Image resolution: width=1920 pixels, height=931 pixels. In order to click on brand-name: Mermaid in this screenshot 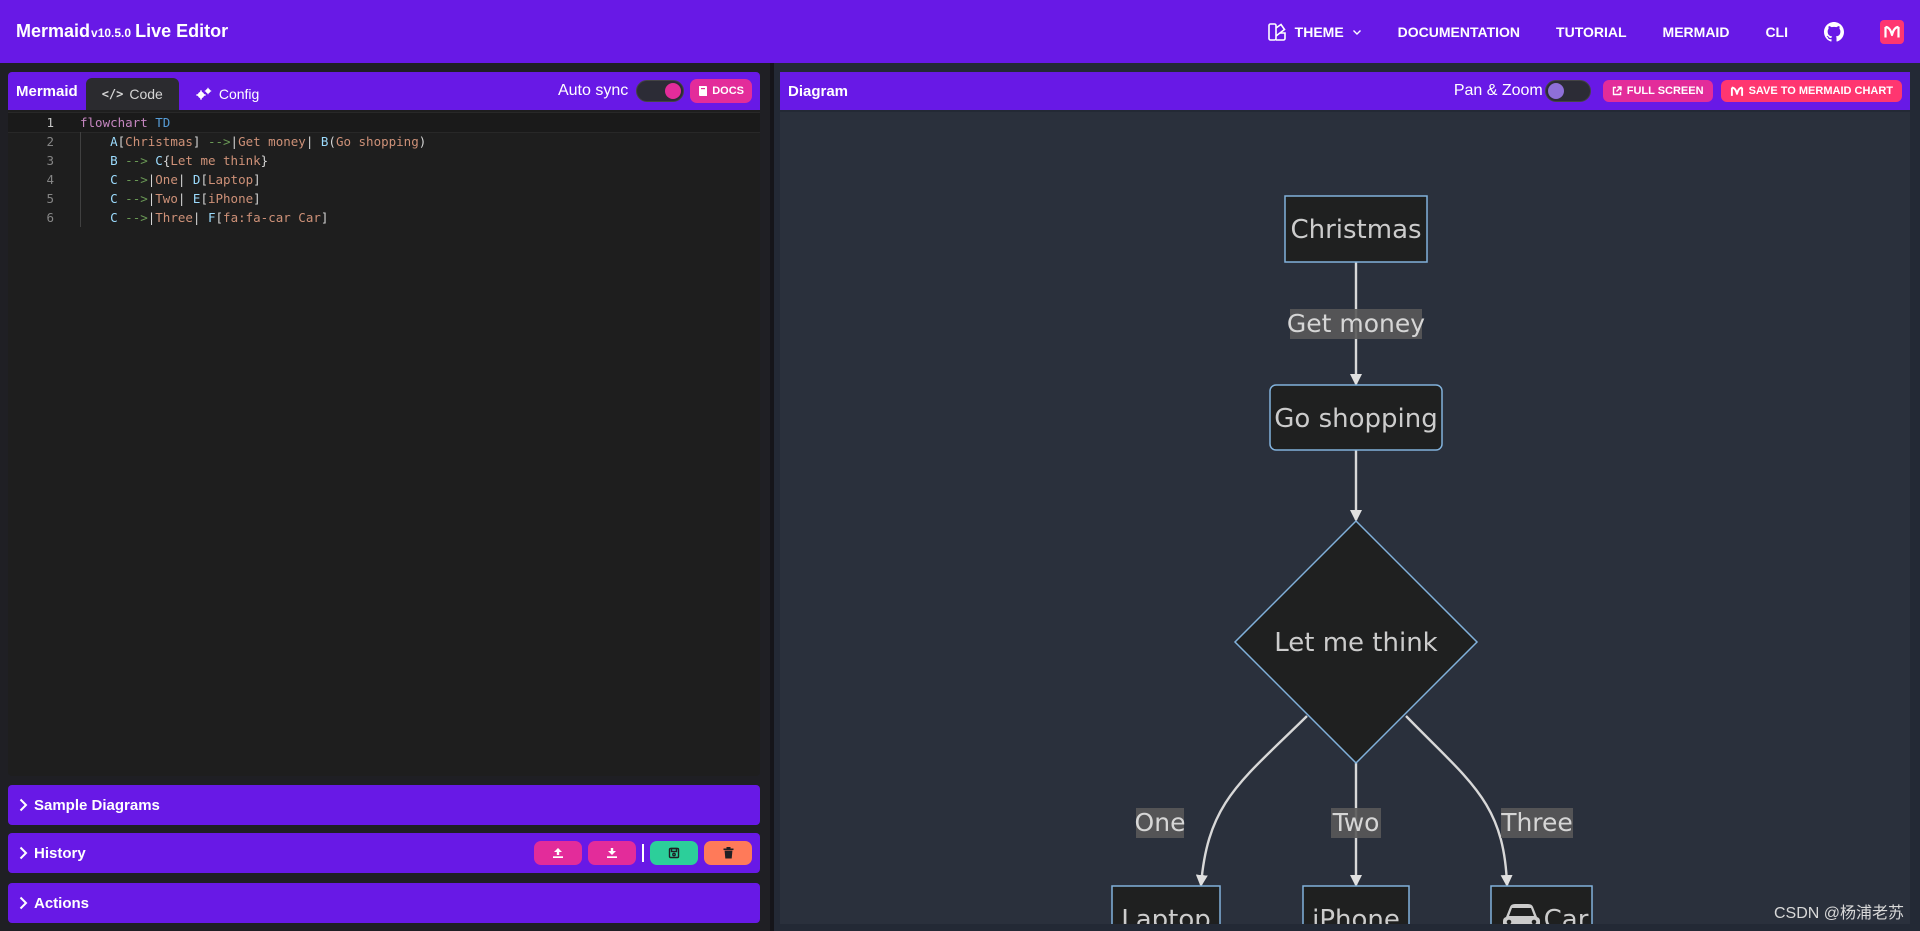, I will do `click(53, 31)`.